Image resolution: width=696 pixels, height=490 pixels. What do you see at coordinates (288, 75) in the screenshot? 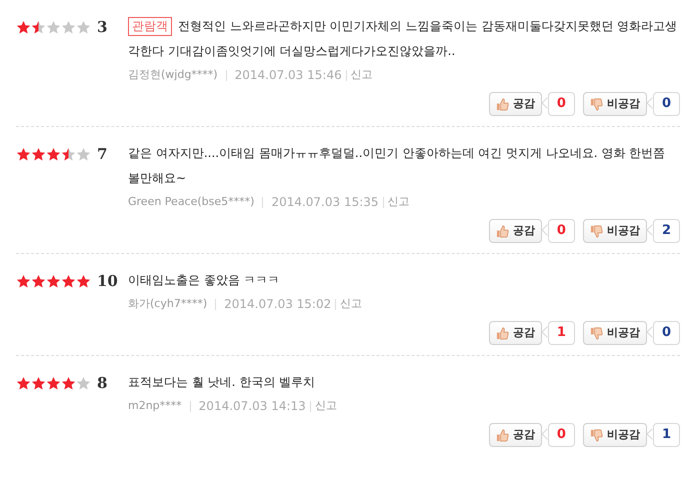
I see `review-date: 2014.07.03 15:46` at bounding box center [288, 75].